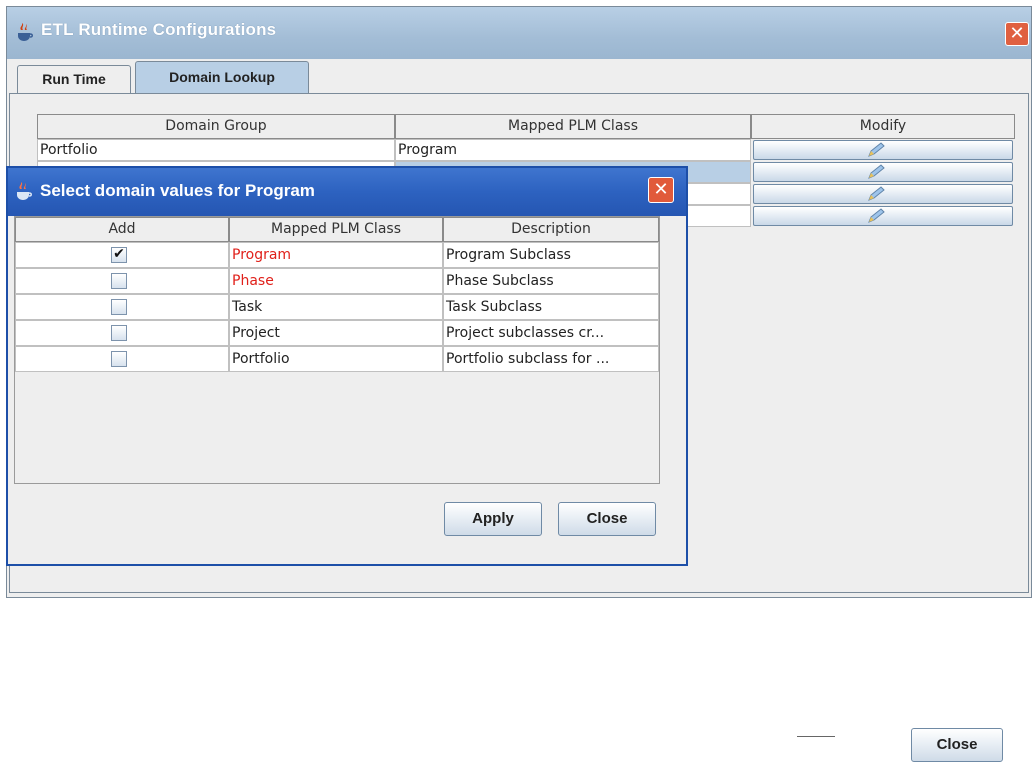 This screenshot has width=1034, height=762. What do you see at coordinates (551, 229) in the screenshot?
I see `column-header-description: Description` at bounding box center [551, 229].